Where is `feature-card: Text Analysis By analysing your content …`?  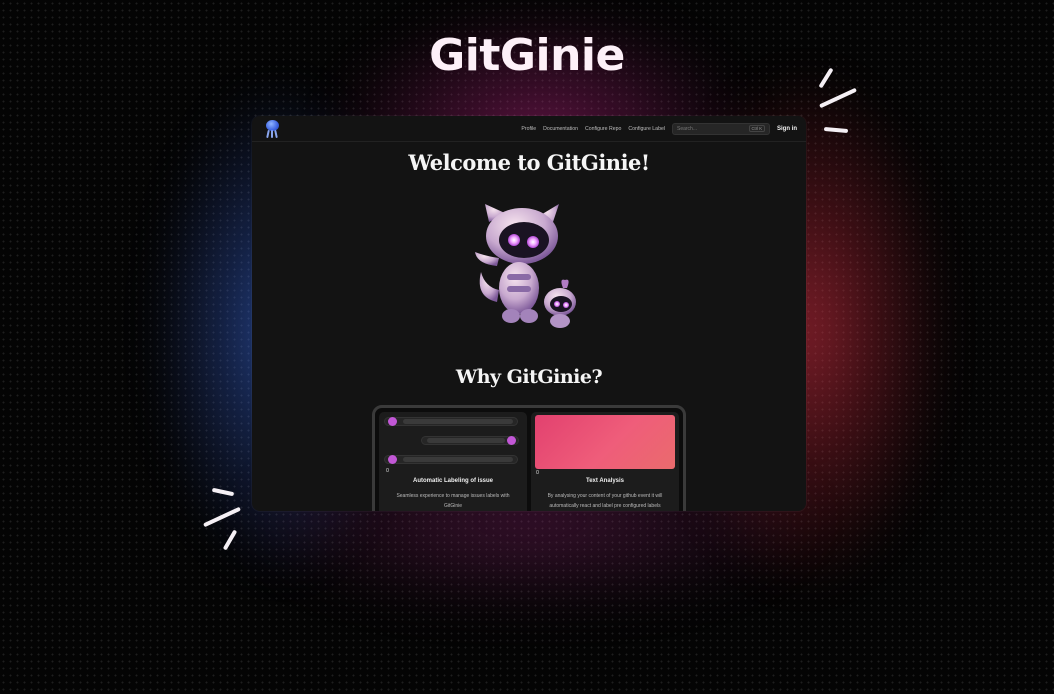 feature-card: Text Analysis By analysing your content … is located at coordinates (605, 461).